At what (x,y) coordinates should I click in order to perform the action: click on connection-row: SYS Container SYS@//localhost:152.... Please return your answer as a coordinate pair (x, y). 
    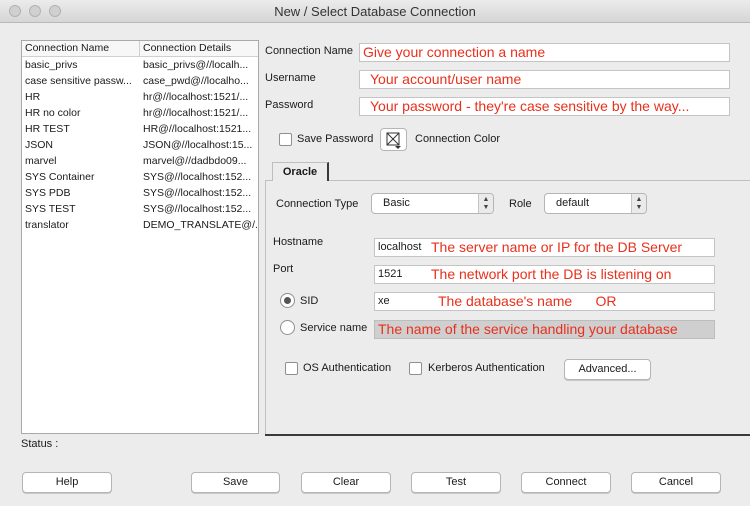
    Looking at the image, I should click on (140, 177).